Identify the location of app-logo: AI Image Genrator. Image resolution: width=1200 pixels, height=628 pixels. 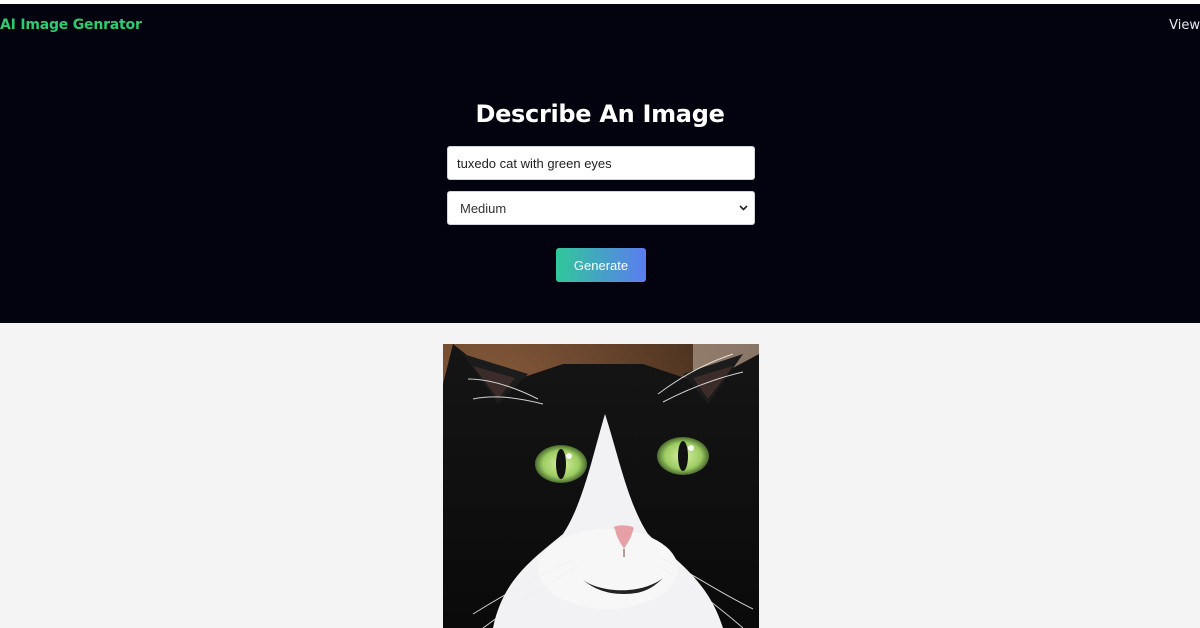
(71, 25).